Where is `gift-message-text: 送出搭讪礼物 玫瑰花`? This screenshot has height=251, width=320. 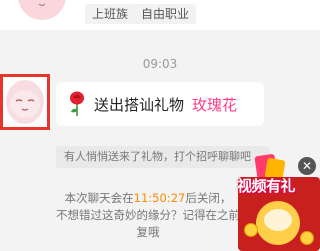 gift-message-text: 送出搭讪礼物 玫瑰花 is located at coordinates (165, 104).